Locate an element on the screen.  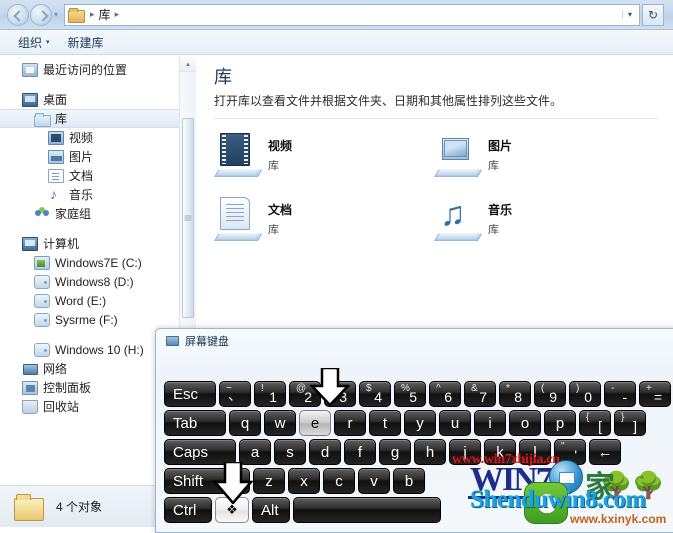
library-name: 文档 is located at coordinates (280, 209).